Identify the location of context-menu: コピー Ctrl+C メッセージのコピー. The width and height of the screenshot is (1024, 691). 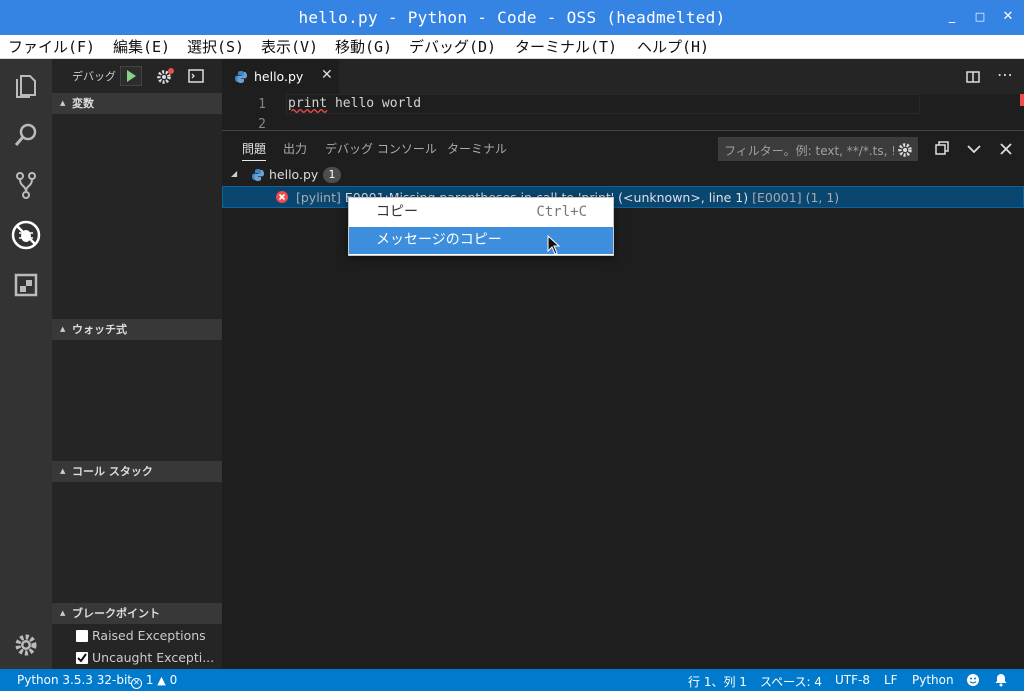
(481, 226).